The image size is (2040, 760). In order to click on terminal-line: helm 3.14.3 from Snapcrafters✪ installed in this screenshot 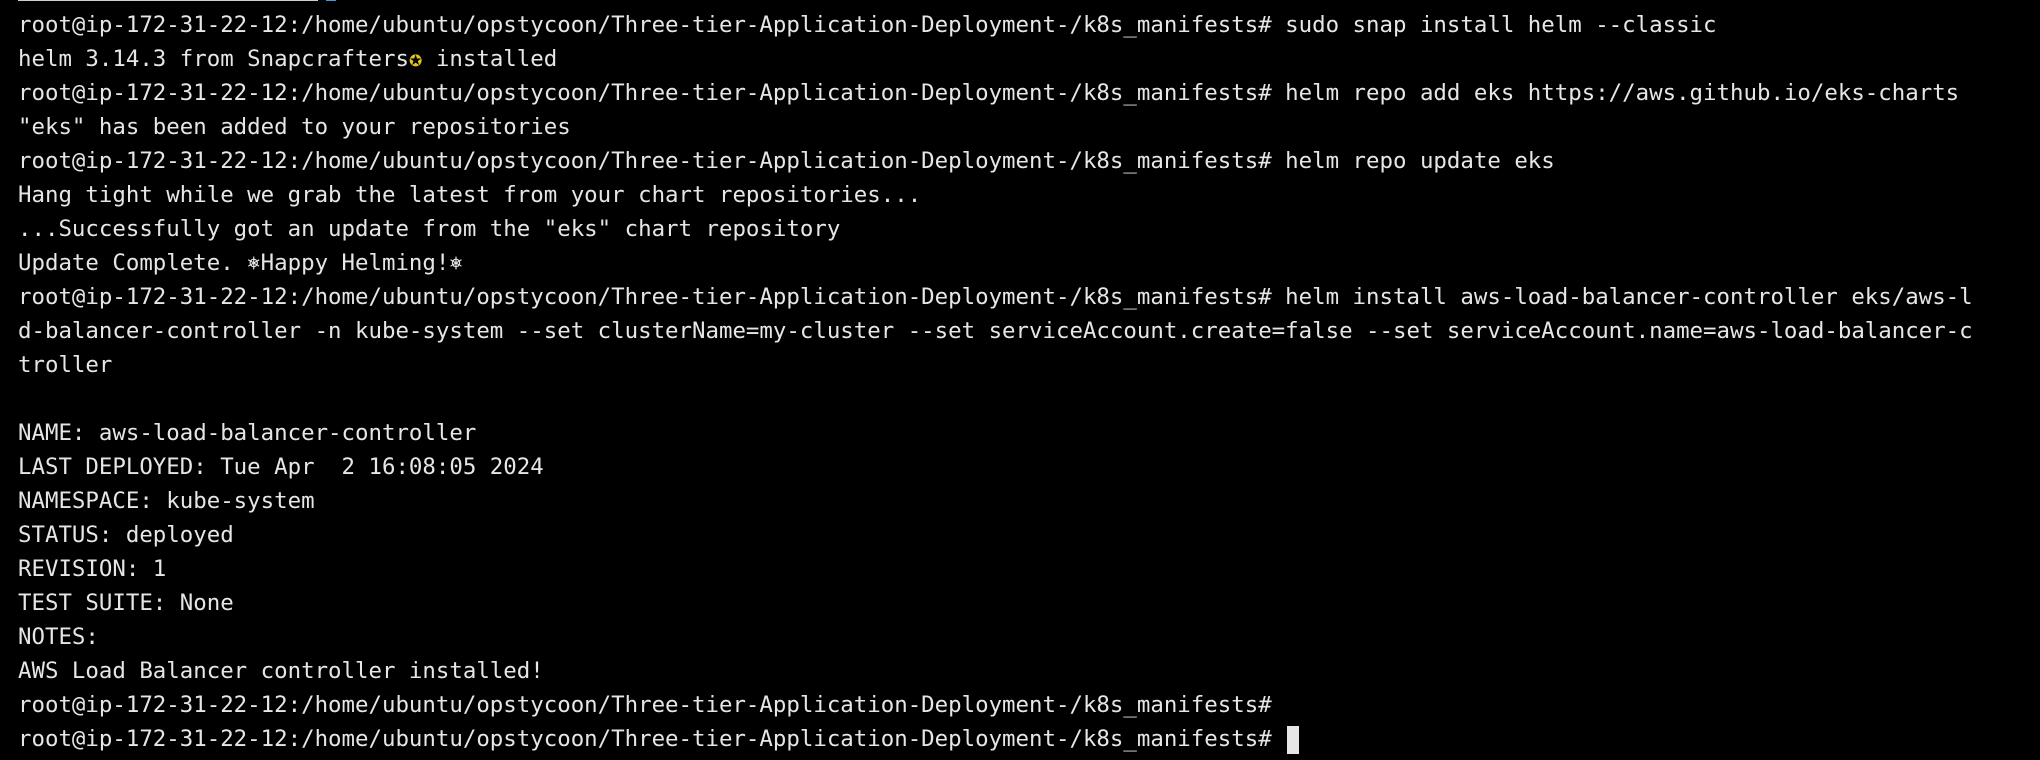, I will do `click(1029, 59)`.